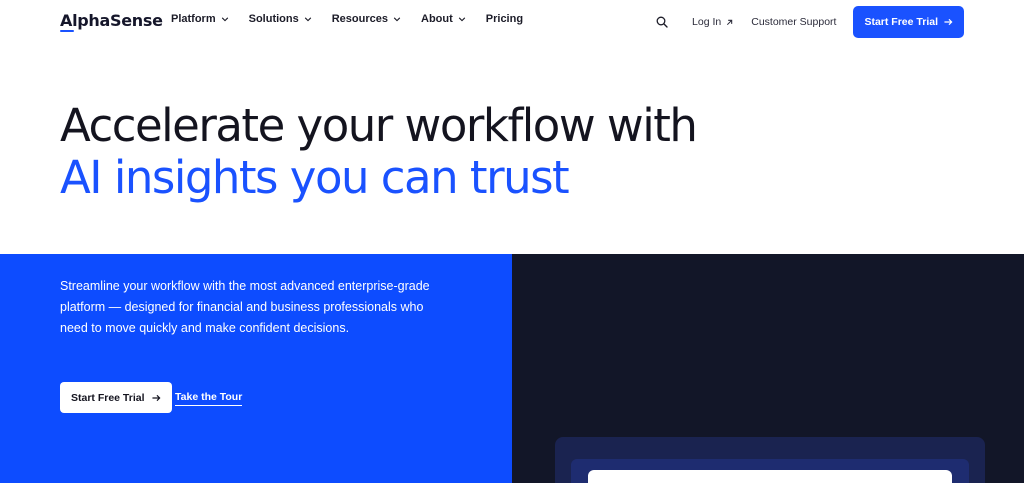  I want to click on product-preview-screen, so click(770, 476).